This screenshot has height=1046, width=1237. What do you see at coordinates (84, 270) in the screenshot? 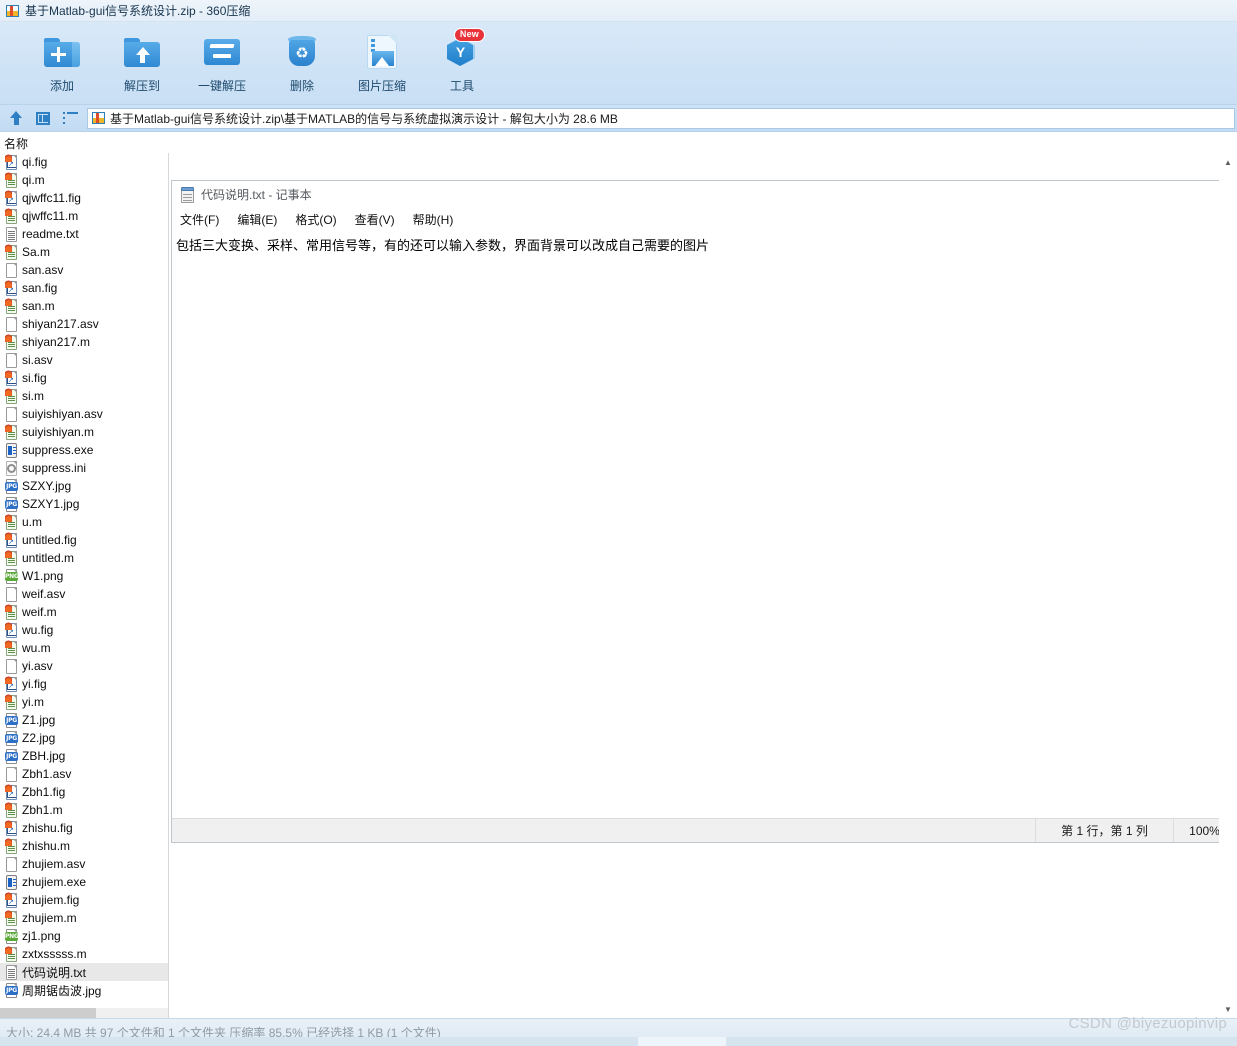
I see `list-item: san.asv` at bounding box center [84, 270].